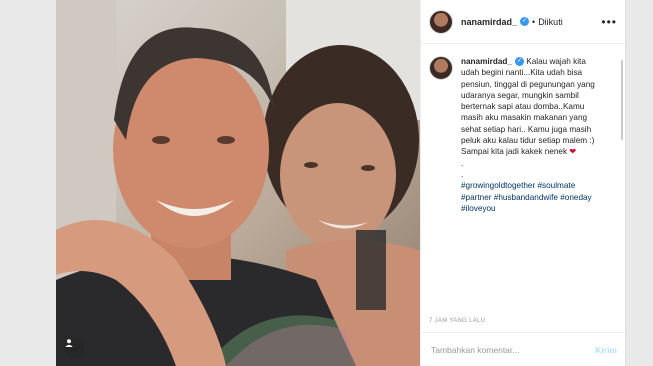 The width and height of the screenshot is (653, 366). Describe the element at coordinates (573, 152) in the screenshot. I see `heart-icon: ❤` at that location.